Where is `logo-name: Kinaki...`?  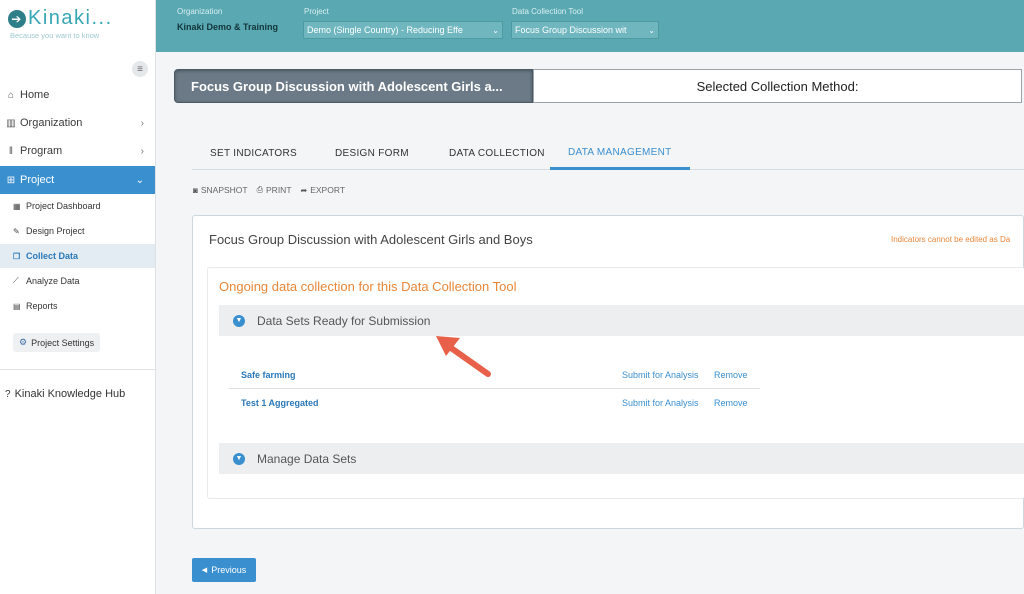 logo-name: Kinaki... is located at coordinates (70, 18).